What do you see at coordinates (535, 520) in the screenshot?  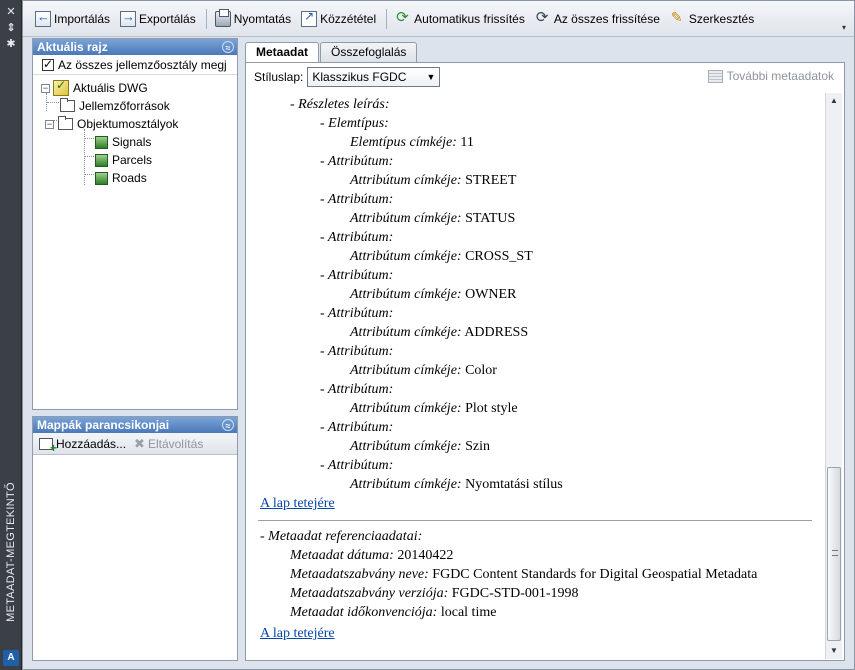 I see `section-divider` at bounding box center [535, 520].